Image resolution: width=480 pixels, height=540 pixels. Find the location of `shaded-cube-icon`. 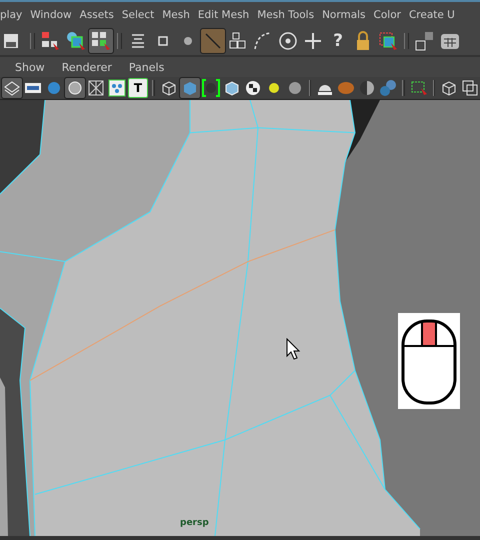

shaded-cube-icon is located at coordinates (190, 88).